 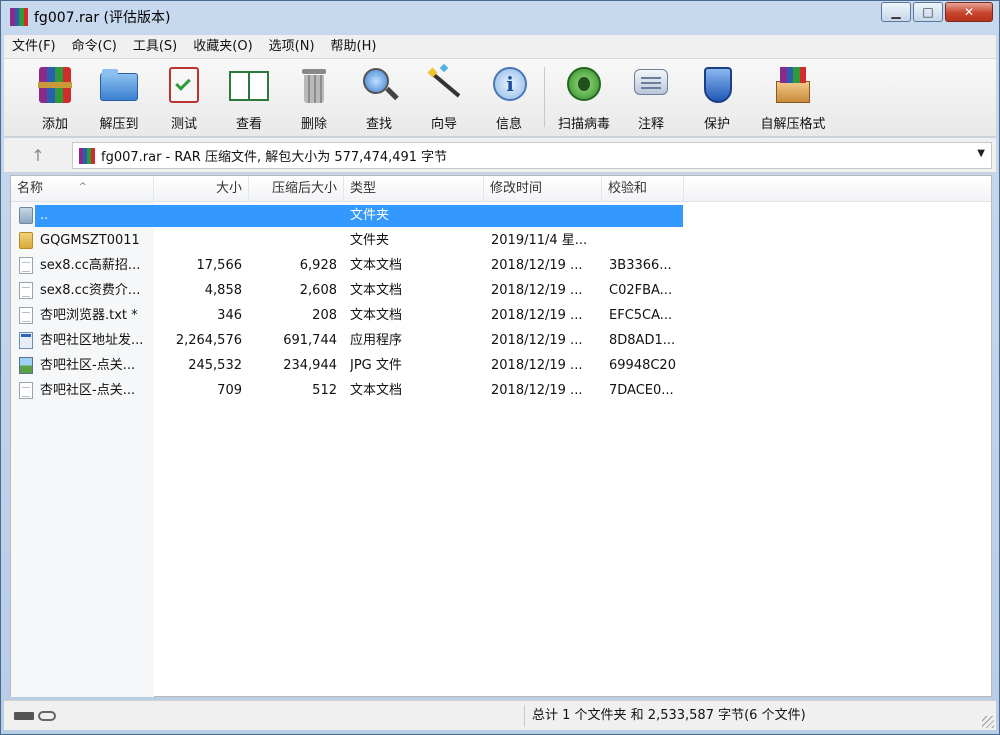 What do you see at coordinates (988, 722) in the screenshot?
I see `resize-grip-icon` at bounding box center [988, 722].